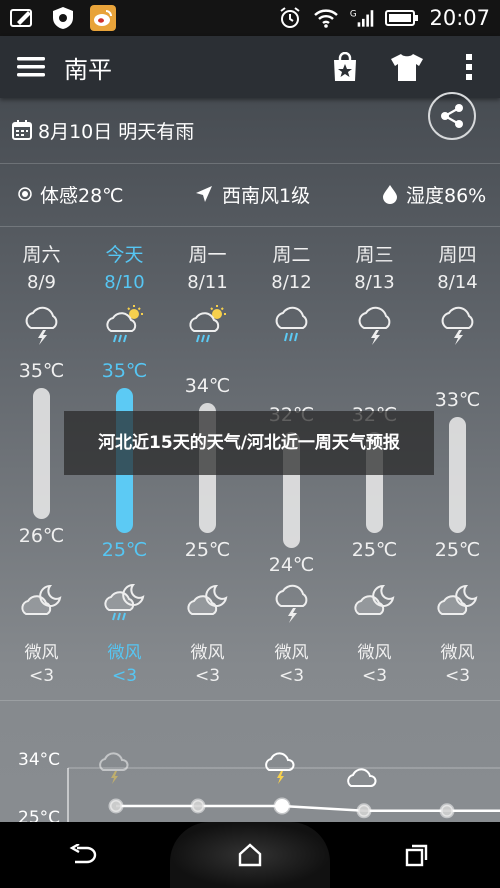 Image resolution: width=500 pixels, height=888 pixels. I want to click on shield-icon, so click(63, 18).